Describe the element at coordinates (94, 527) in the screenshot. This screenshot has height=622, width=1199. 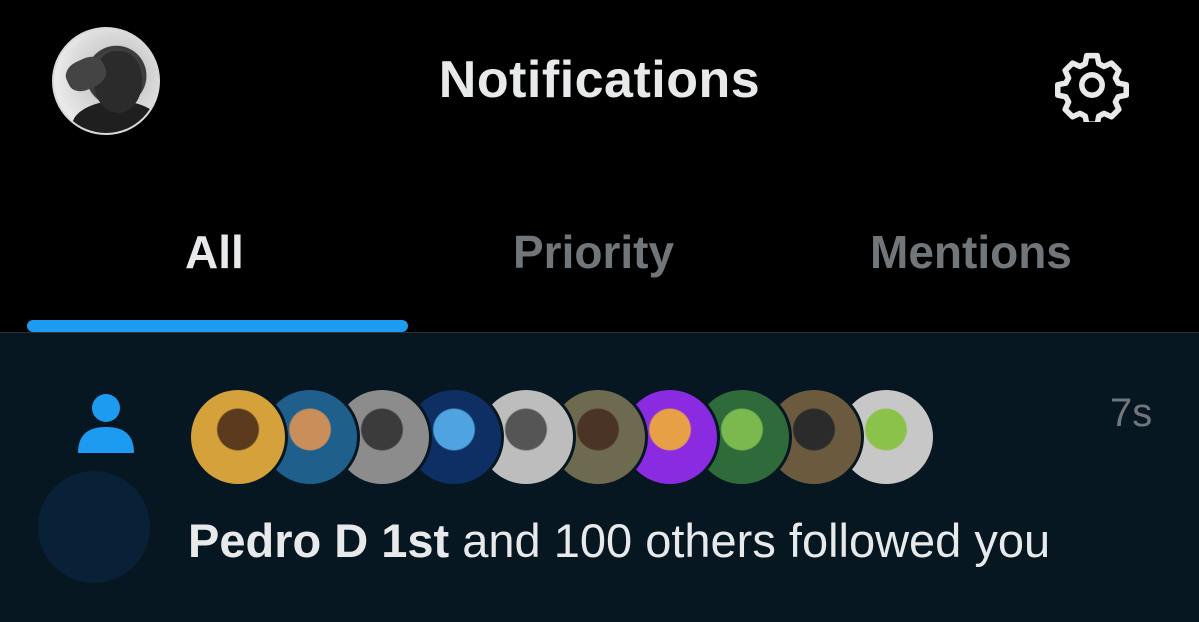
I see `ghost-circle` at that location.